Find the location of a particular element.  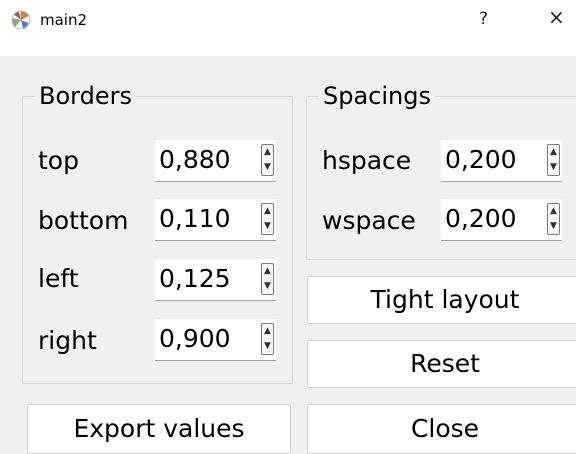

borders-legend: Borders is located at coordinates (85, 96).